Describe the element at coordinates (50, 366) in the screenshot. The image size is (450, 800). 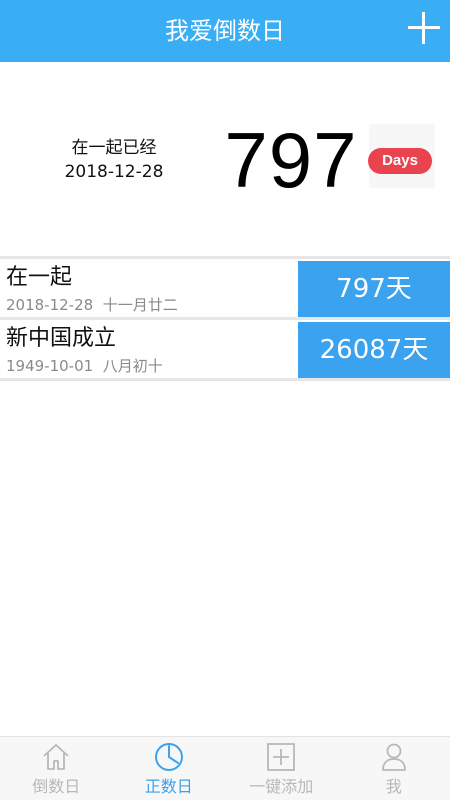
I see `event-date: 1949-10-01` at that location.